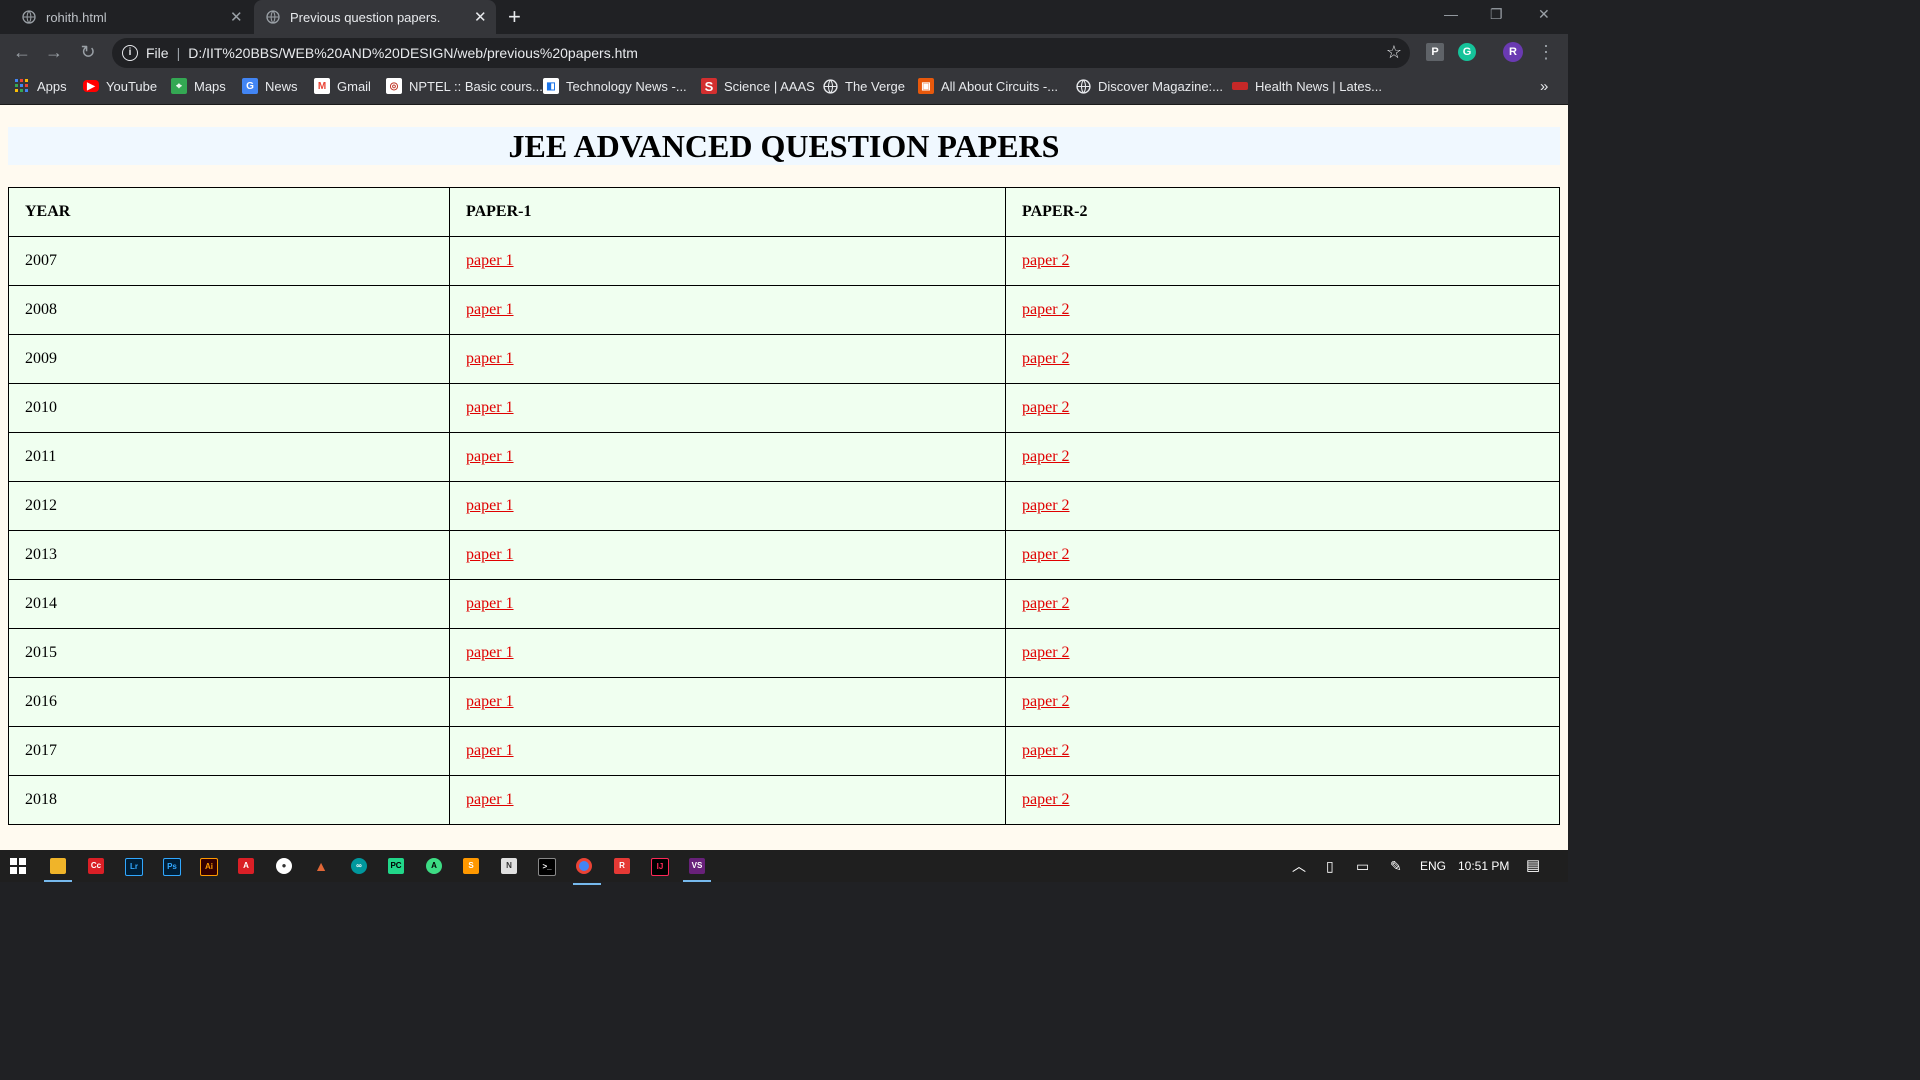 This screenshot has width=1920, height=1080. What do you see at coordinates (1496, 14) in the screenshot?
I see `restore-icon: ❐` at bounding box center [1496, 14].